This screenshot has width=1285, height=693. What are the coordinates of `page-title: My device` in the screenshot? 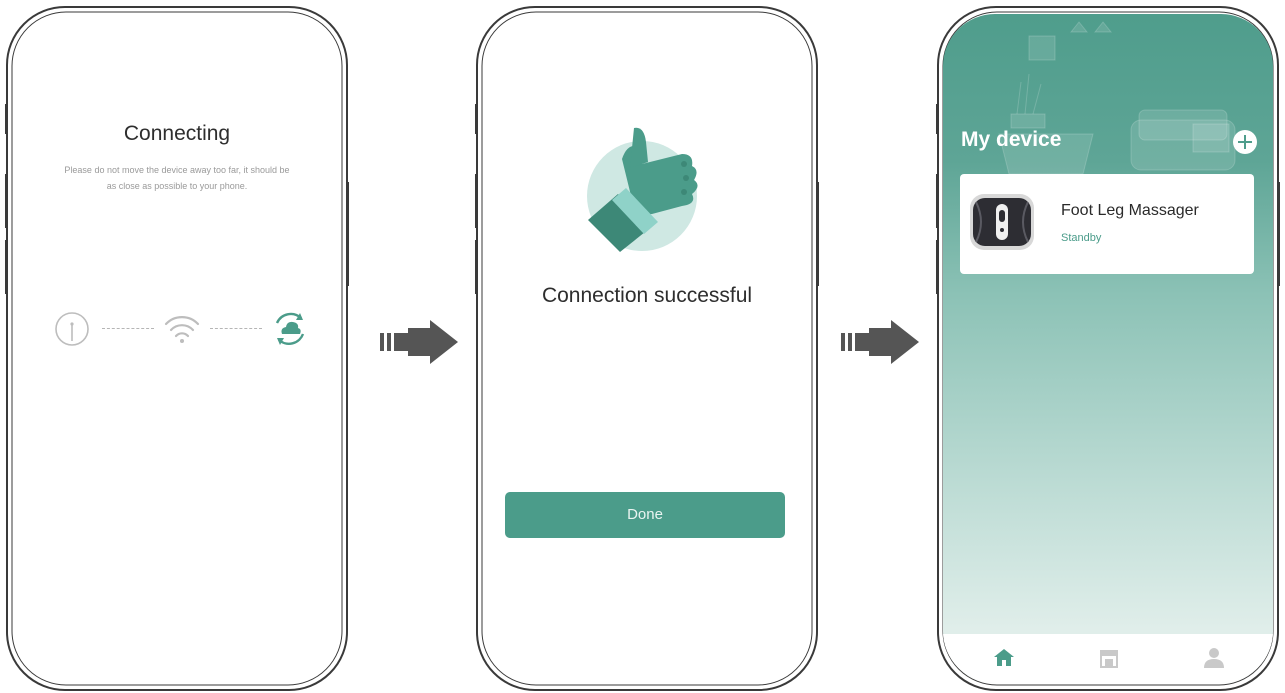 It's located at (1011, 139).